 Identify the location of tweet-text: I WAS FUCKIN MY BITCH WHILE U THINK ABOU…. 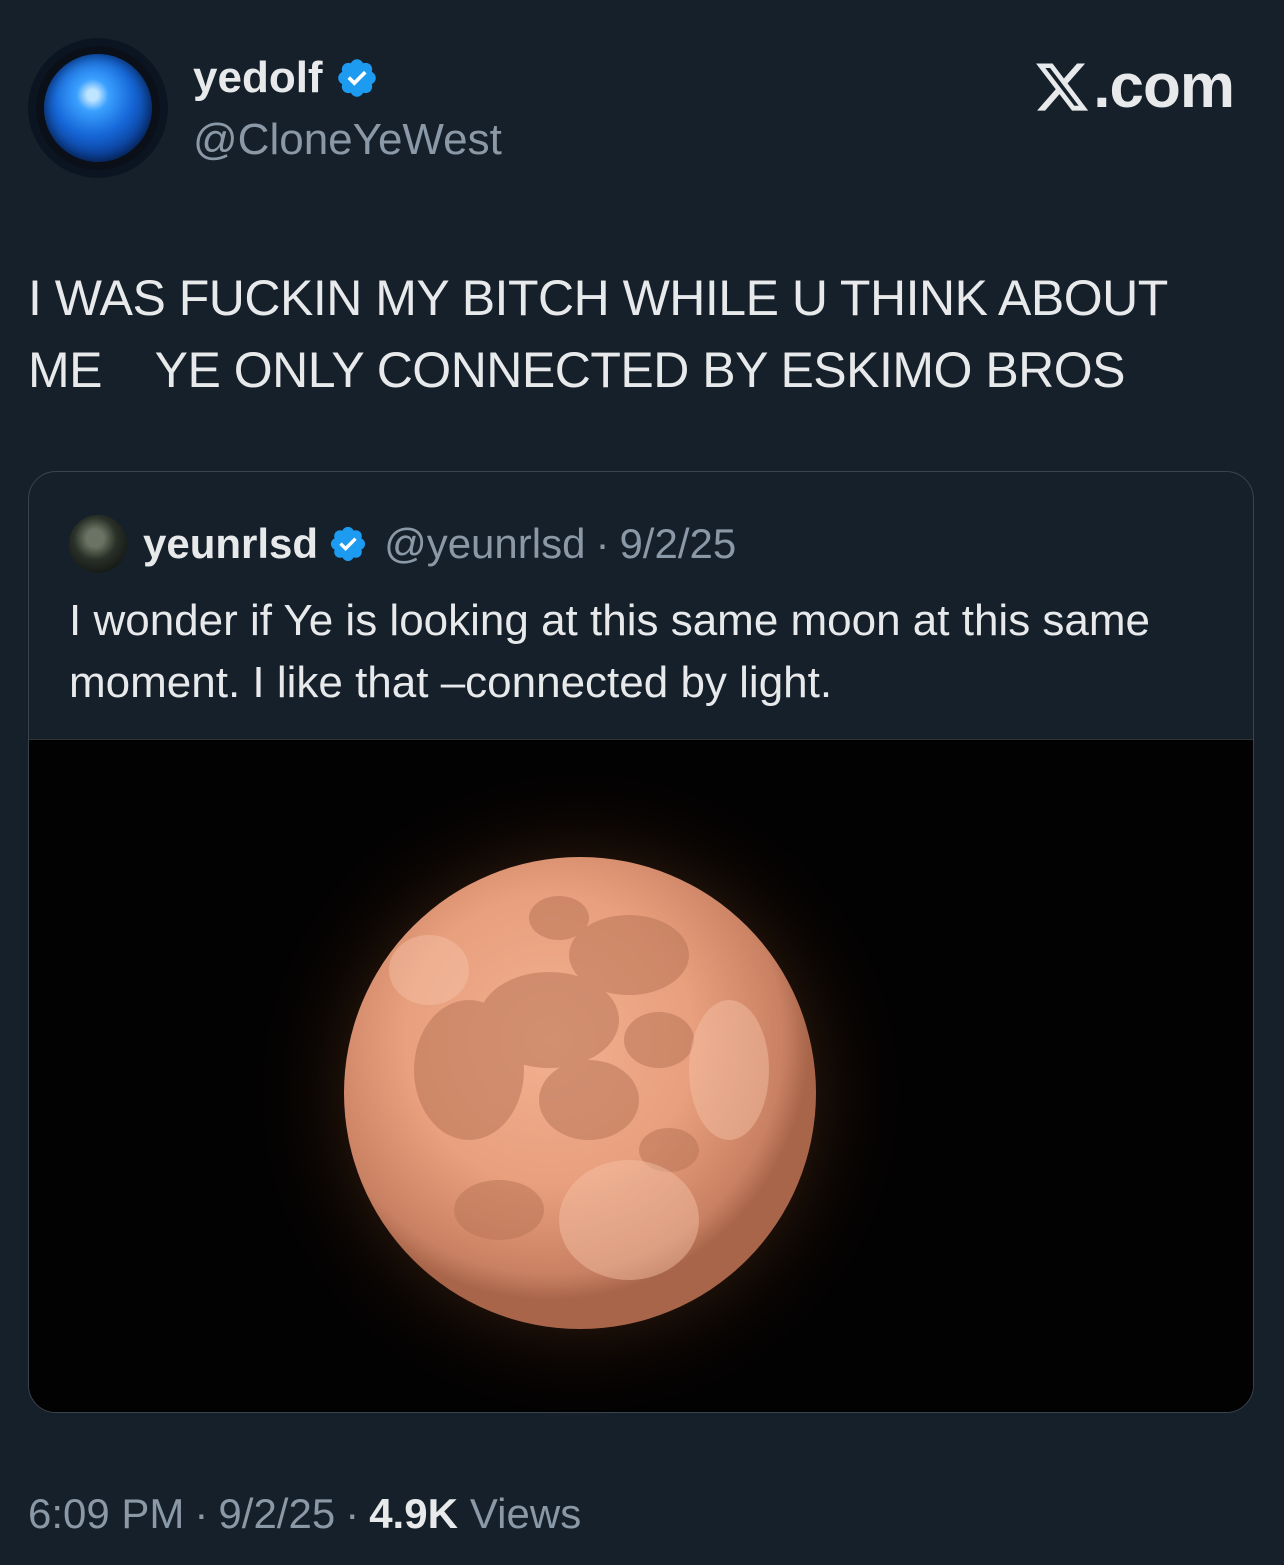
(598, 334).